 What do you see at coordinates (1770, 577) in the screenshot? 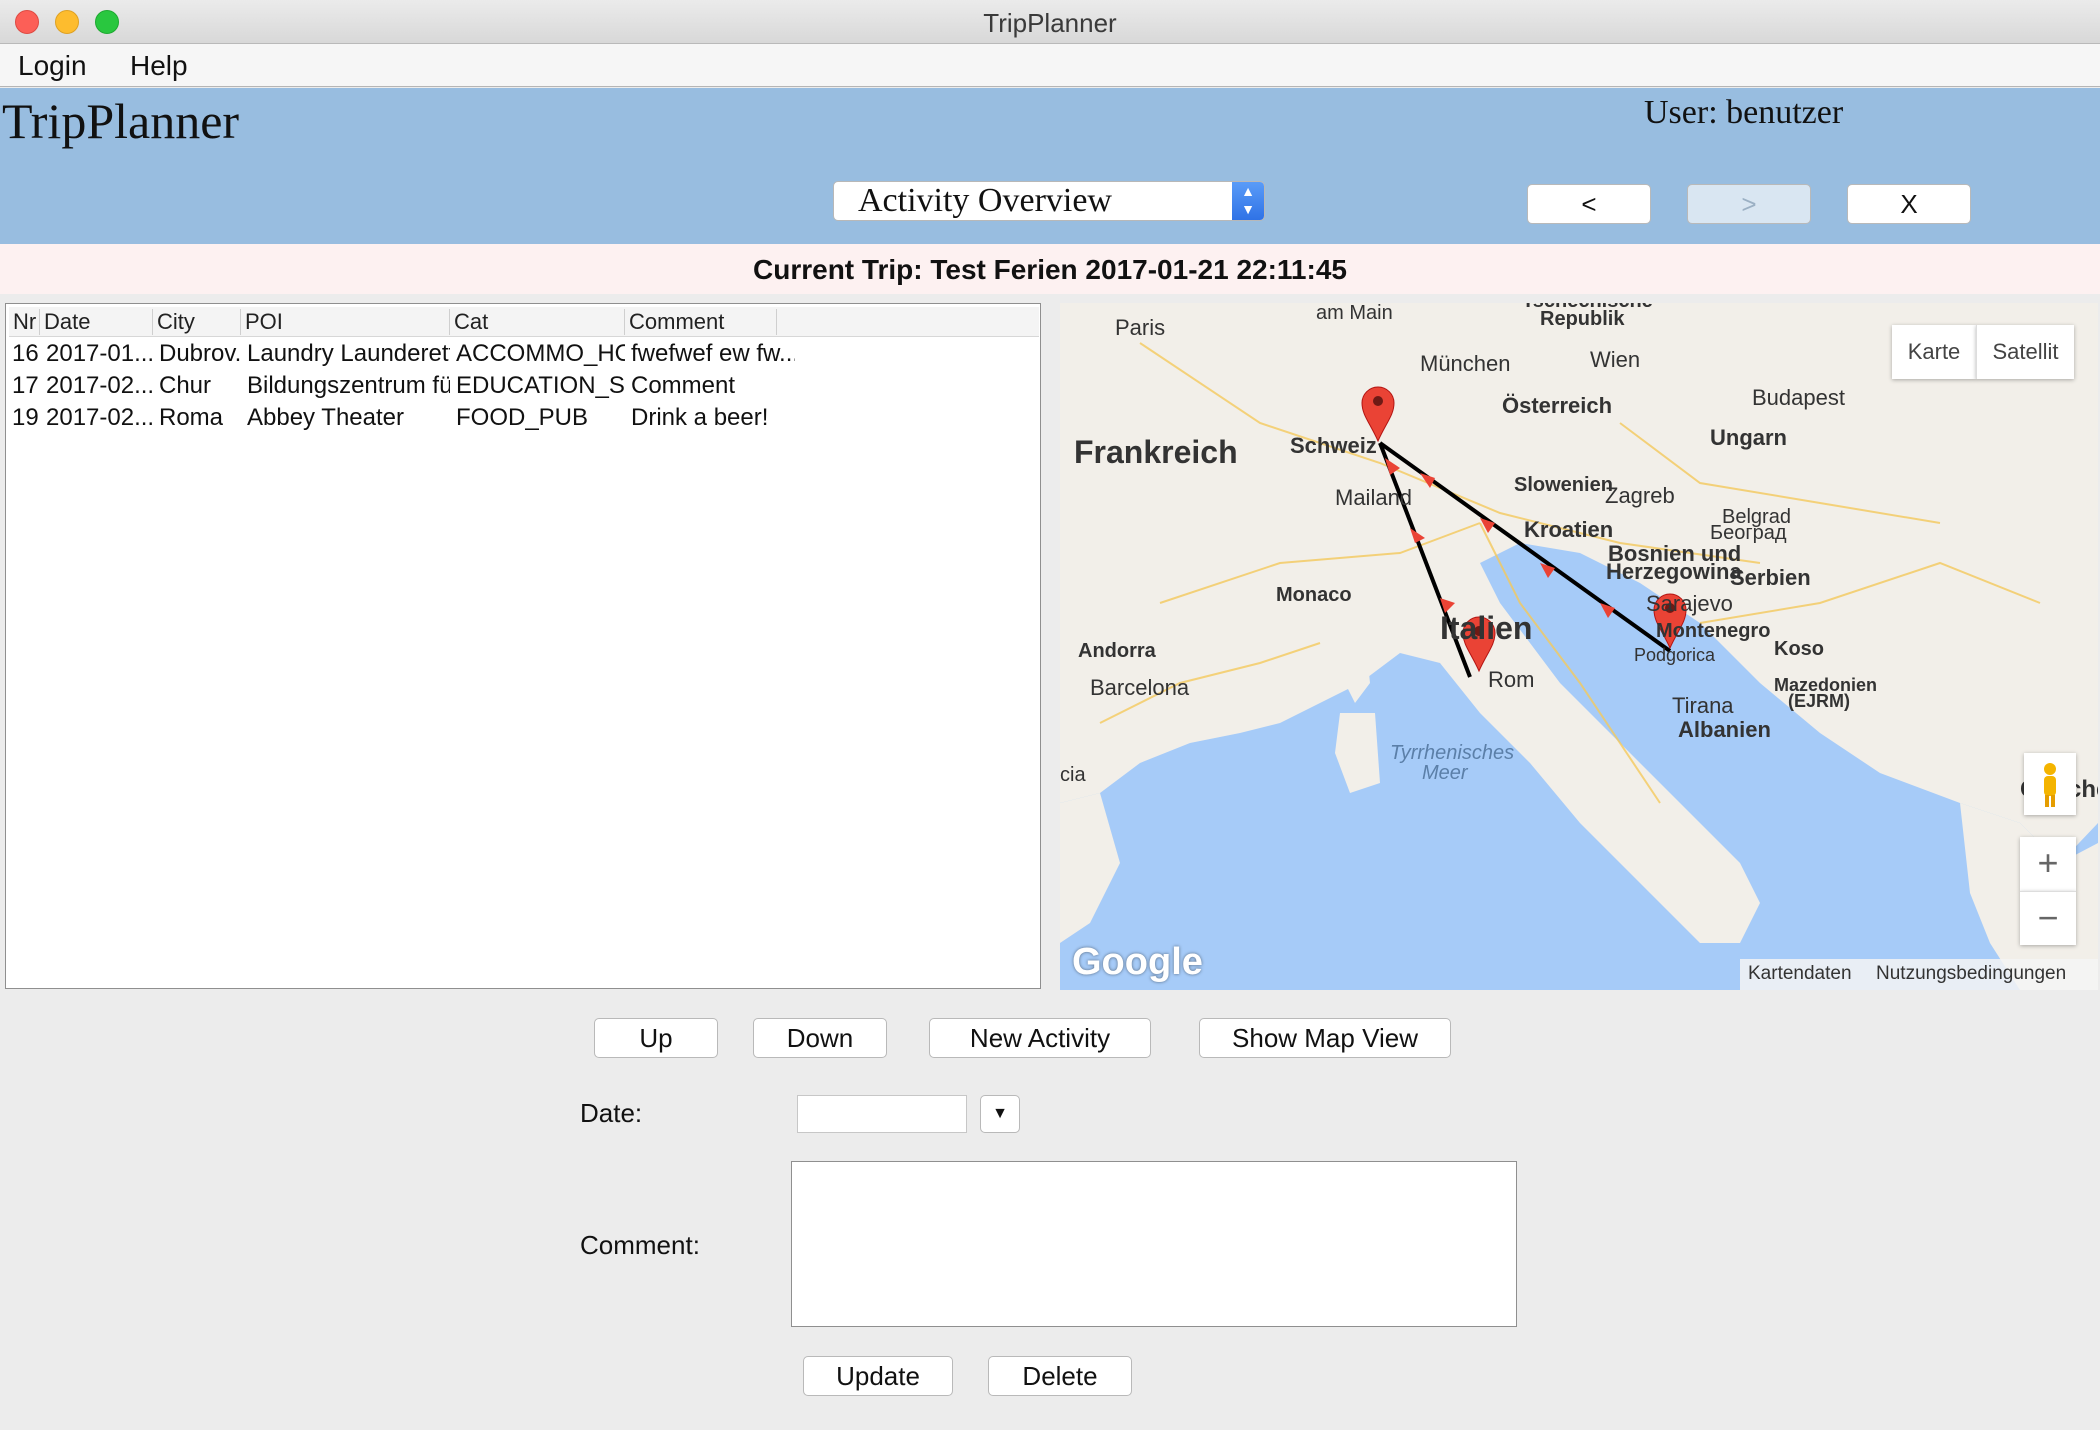
I see `map-label: Serbien` at bounding box center [1770, 577].